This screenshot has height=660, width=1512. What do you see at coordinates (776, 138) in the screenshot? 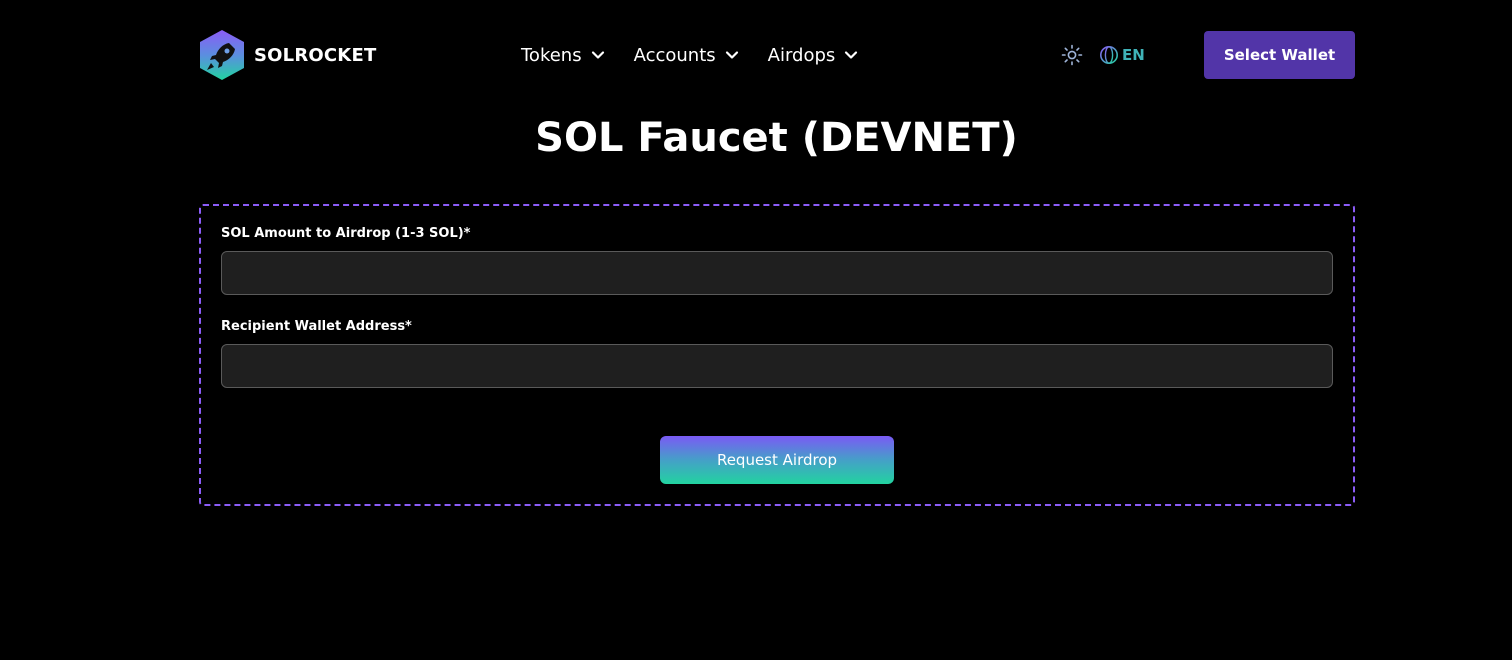
I see `page-title: SOL Faucet (DEVNET)` at bounding box center [776, 138].